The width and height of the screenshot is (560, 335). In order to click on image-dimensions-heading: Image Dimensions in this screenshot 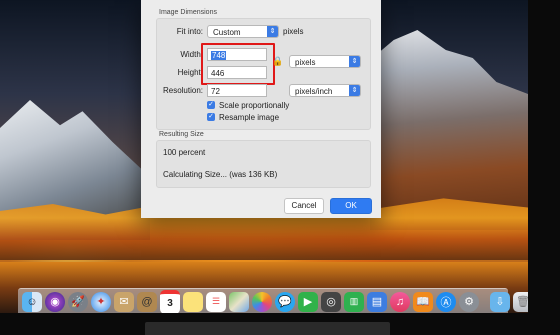, I will do `click(188, 12)`.